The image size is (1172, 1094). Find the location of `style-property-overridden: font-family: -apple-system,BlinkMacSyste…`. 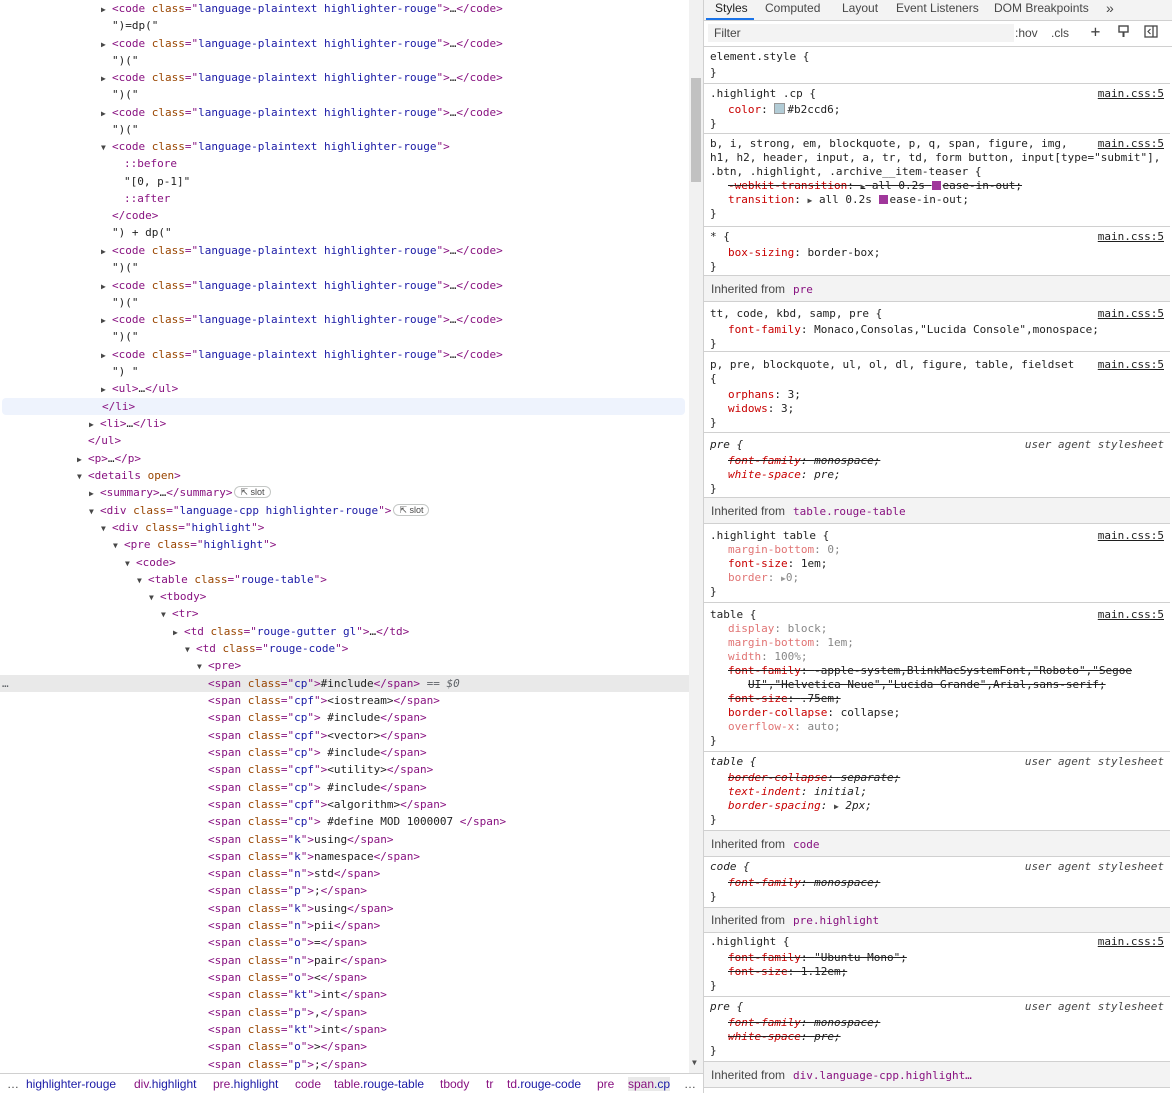

style-property-overridden: font-family: -apple-system,BlinkMacSyste… is located at coordinates (930, 671).